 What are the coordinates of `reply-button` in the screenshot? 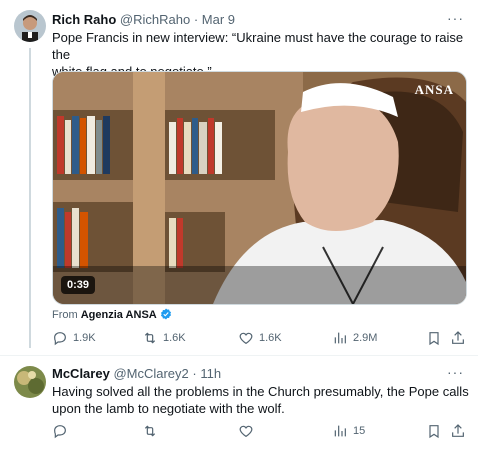 It's located at (60, 431).